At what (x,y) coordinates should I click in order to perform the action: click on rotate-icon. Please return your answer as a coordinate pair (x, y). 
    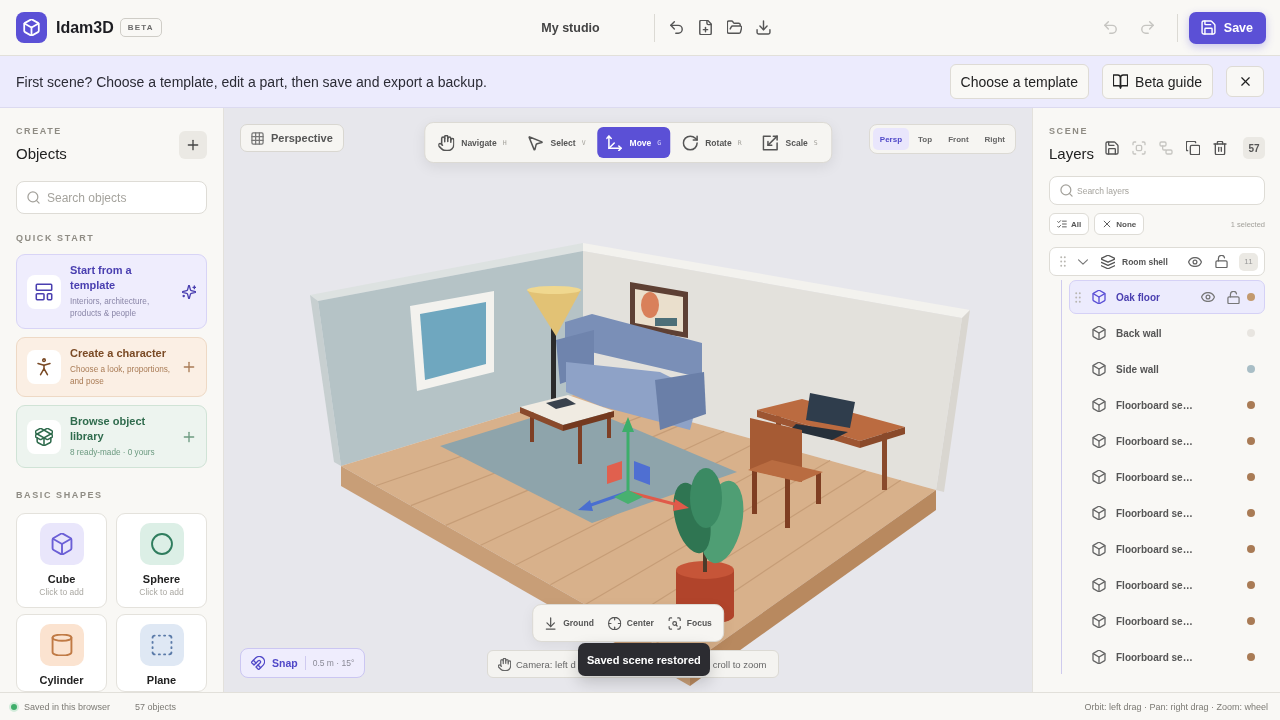
    Looking at the image, I should click on (690, 142).